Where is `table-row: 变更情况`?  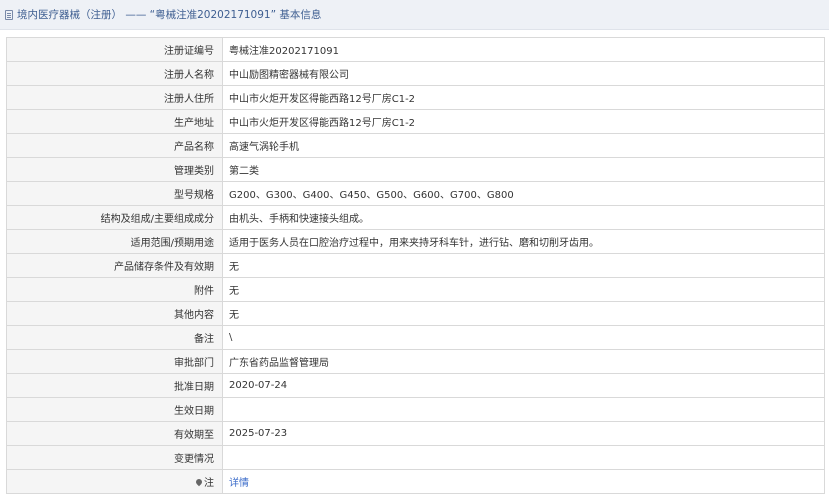 table-row: 变更情况 is located at coordinates (415, 457).